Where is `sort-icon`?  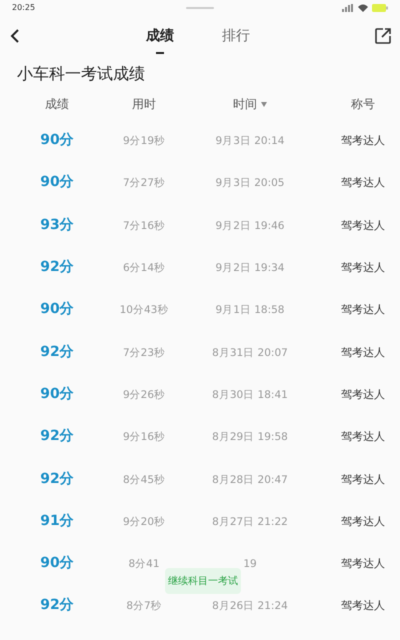 sort-icon is located at coordinates (264, 104).